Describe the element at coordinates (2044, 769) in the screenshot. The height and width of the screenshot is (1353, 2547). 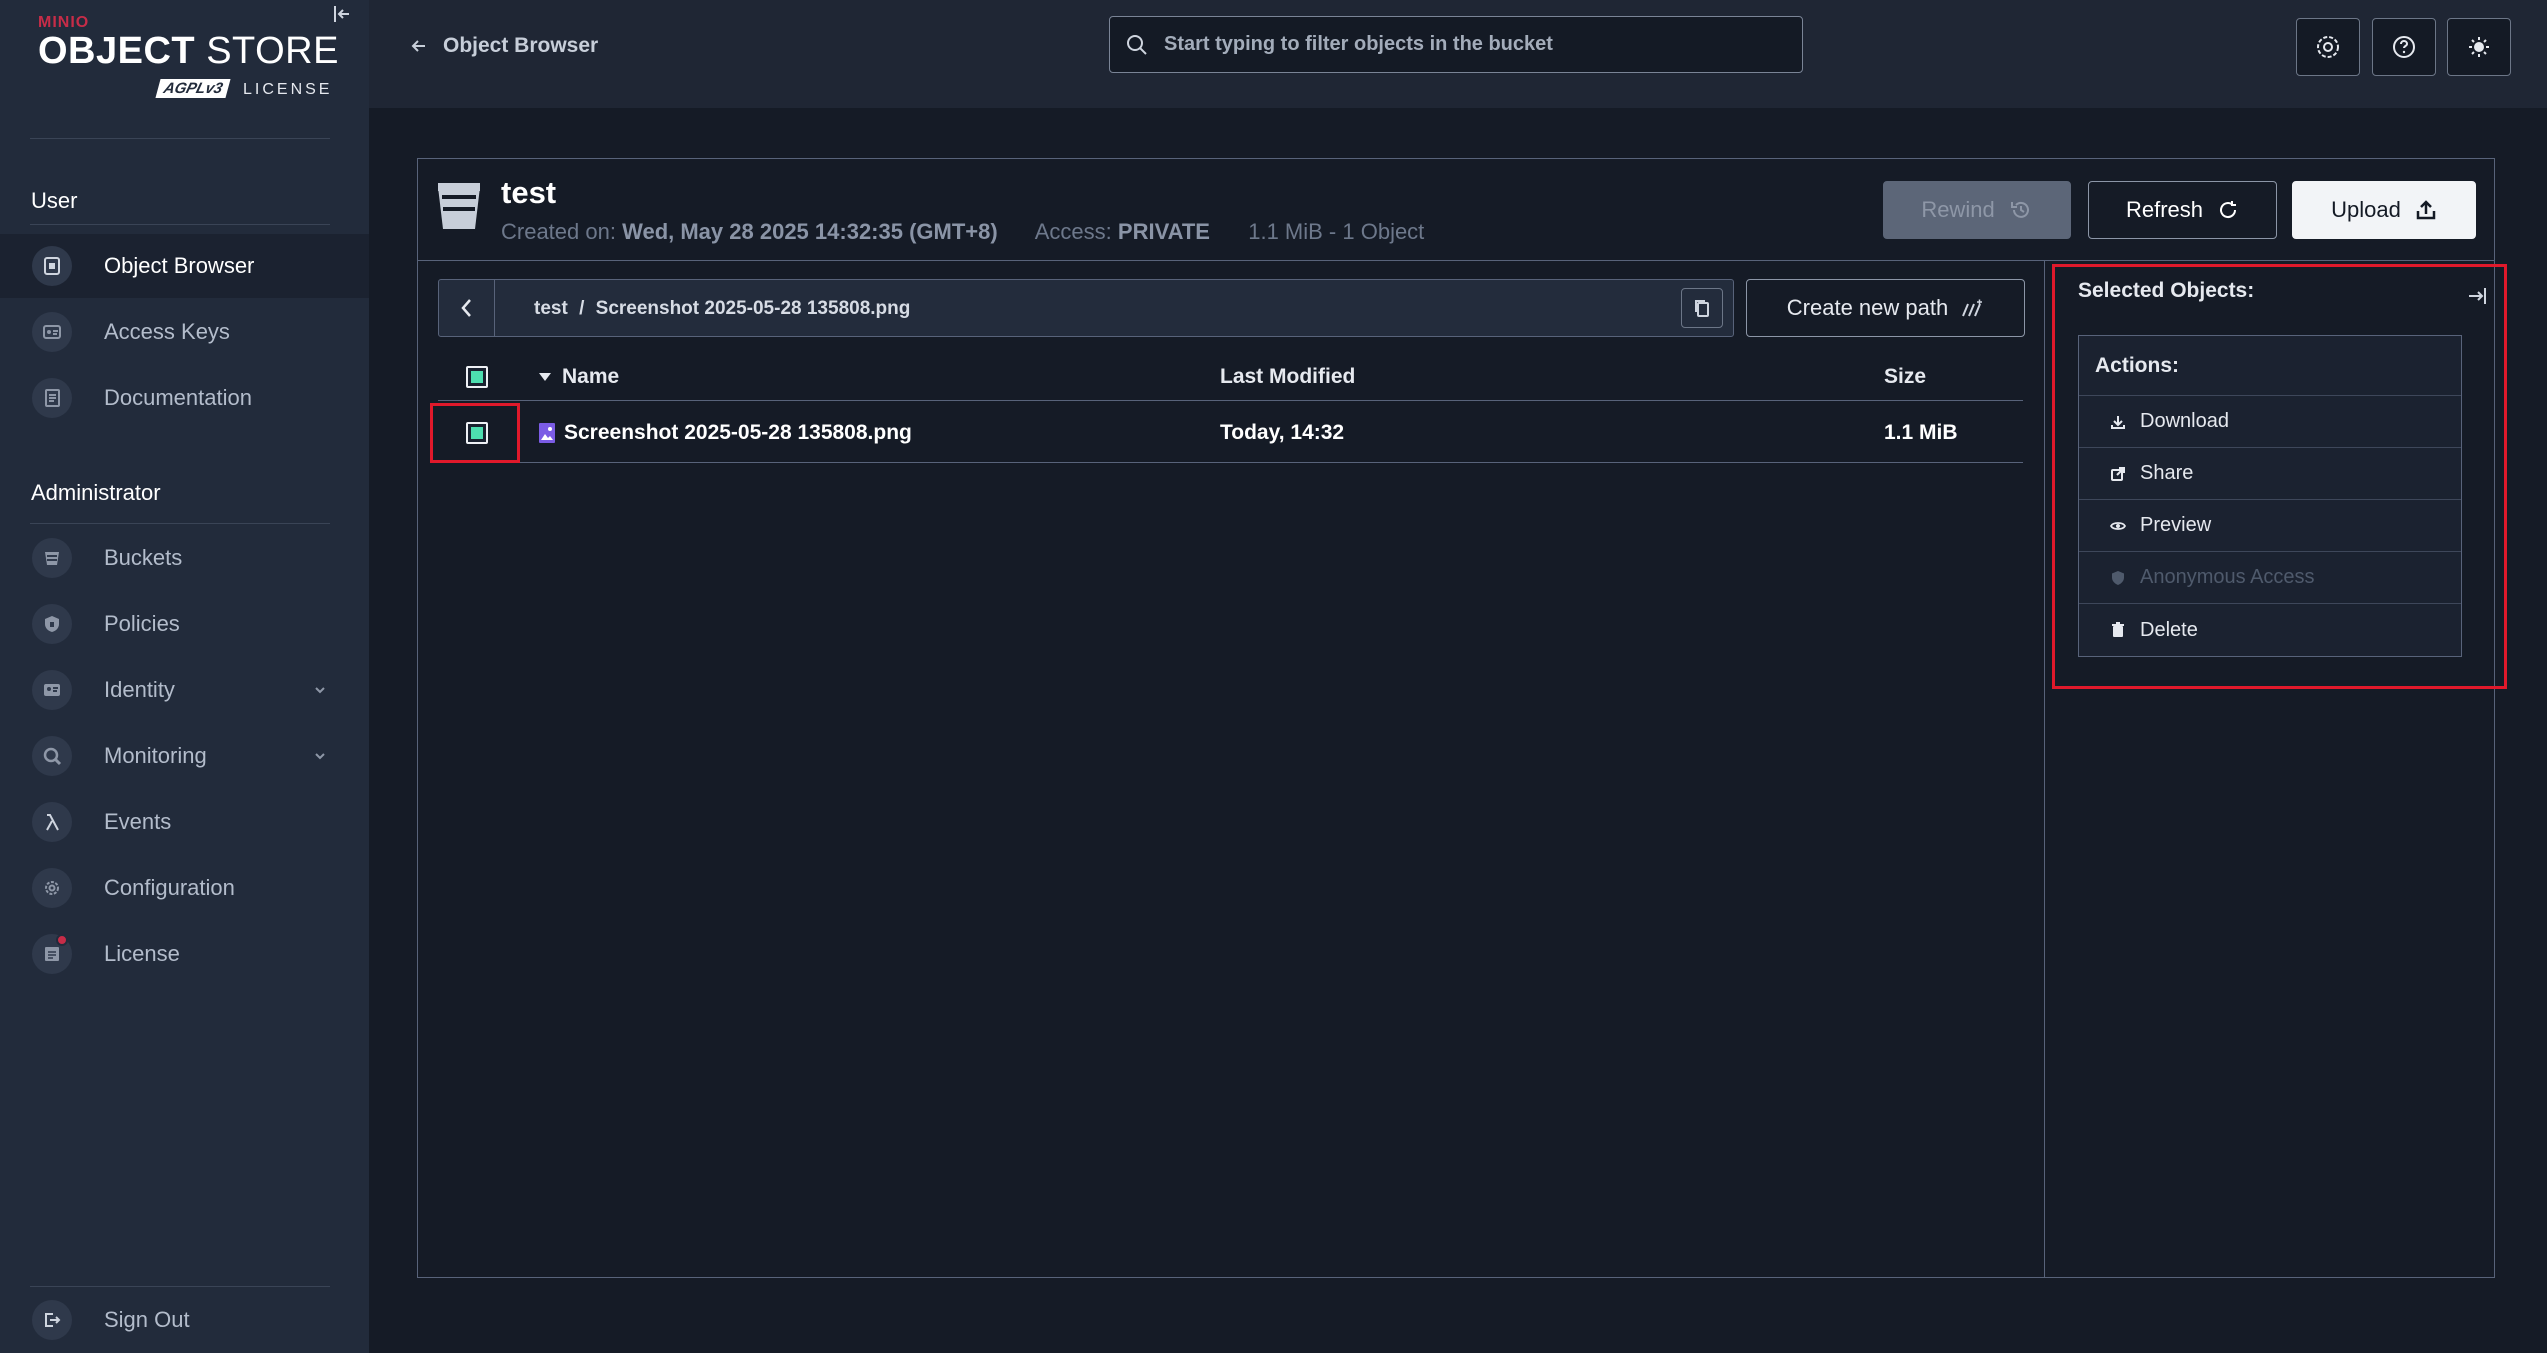
I see `panel-divider` at that location.